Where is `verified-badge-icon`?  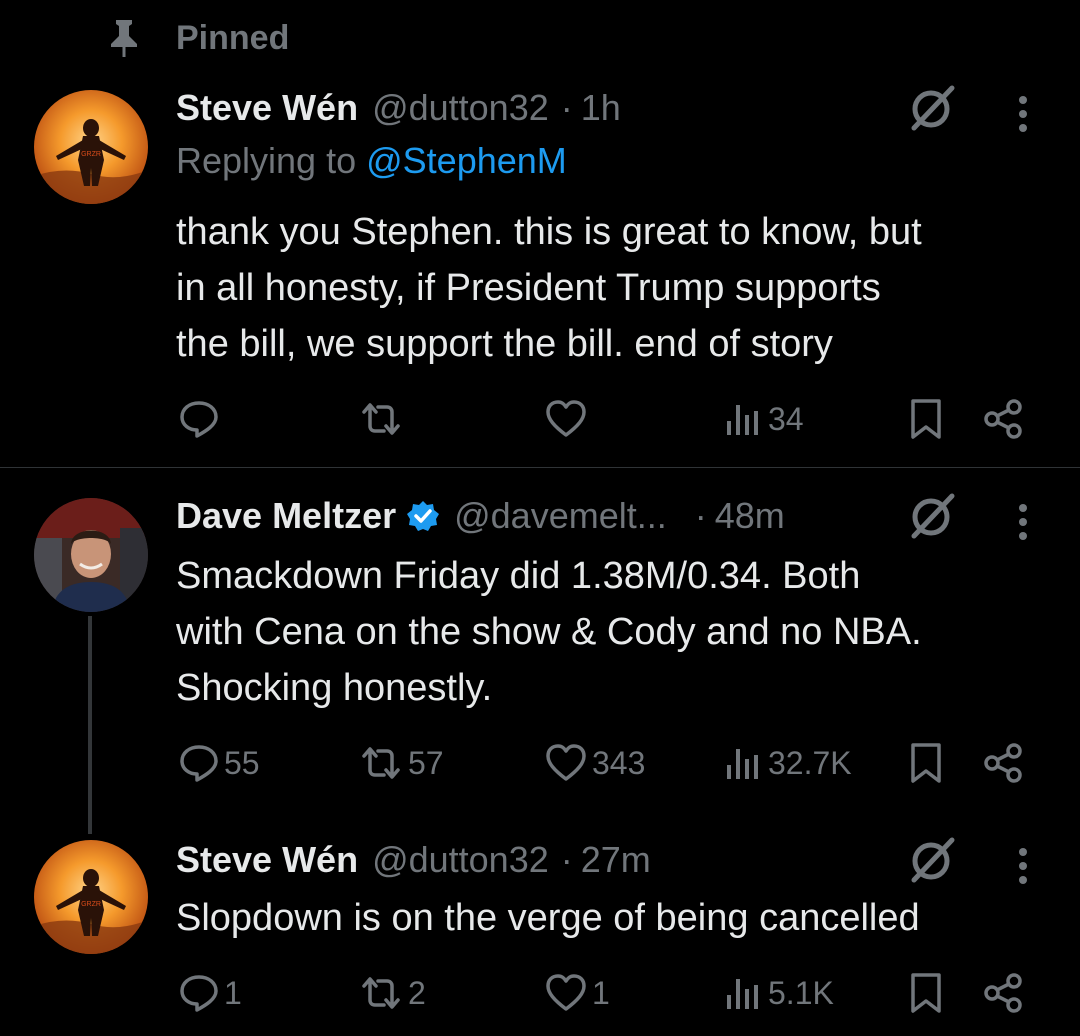 verified-badge-icon is located at coordinates (423, 516).